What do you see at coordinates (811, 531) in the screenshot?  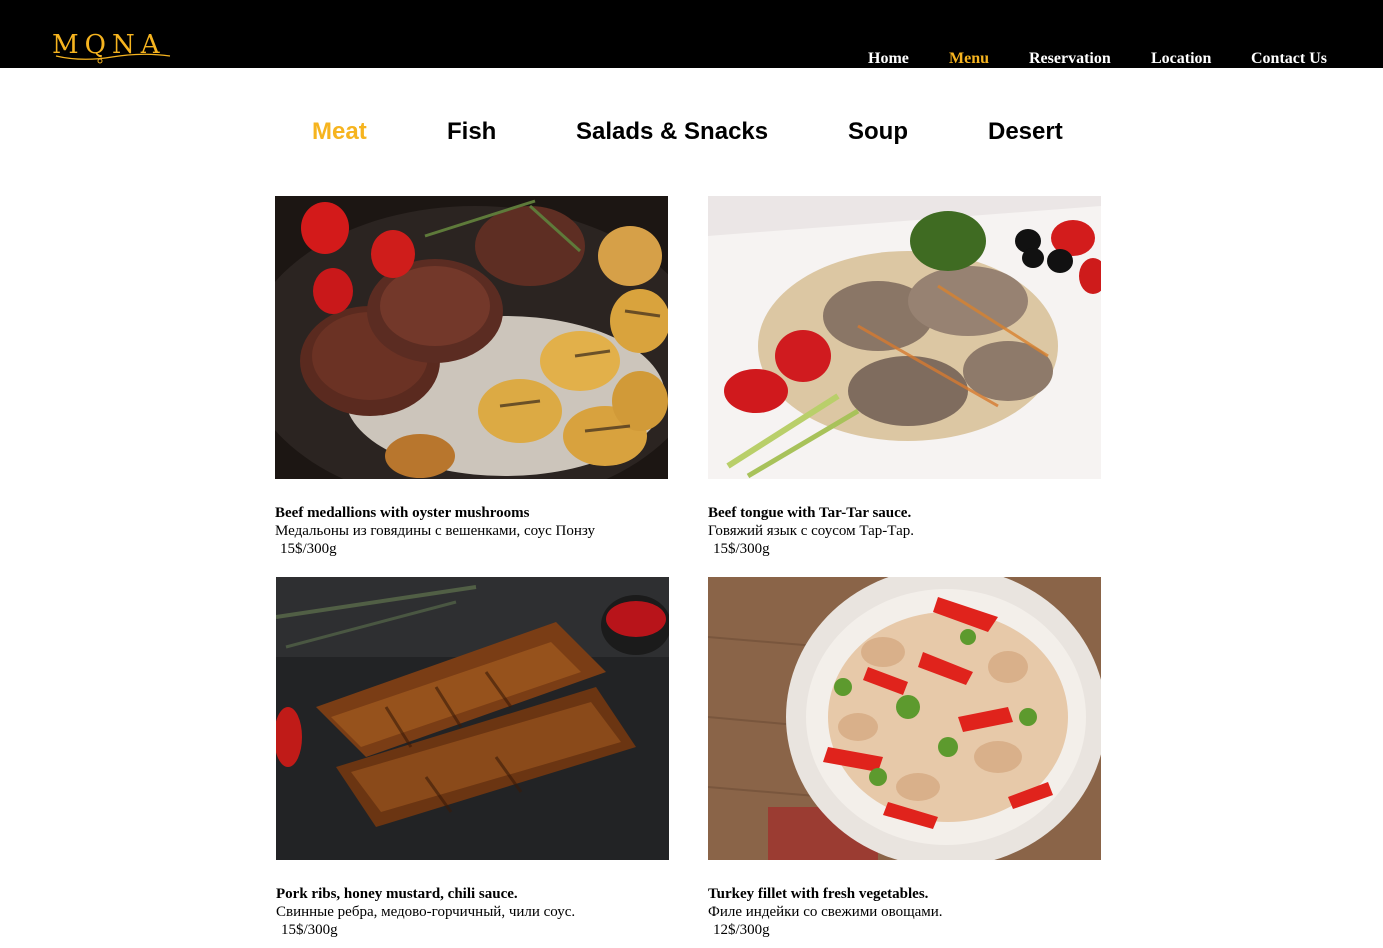 I see `dish-description: Говяжий язык с соусом Тар-Тар.` at bounding box center [811, 531].